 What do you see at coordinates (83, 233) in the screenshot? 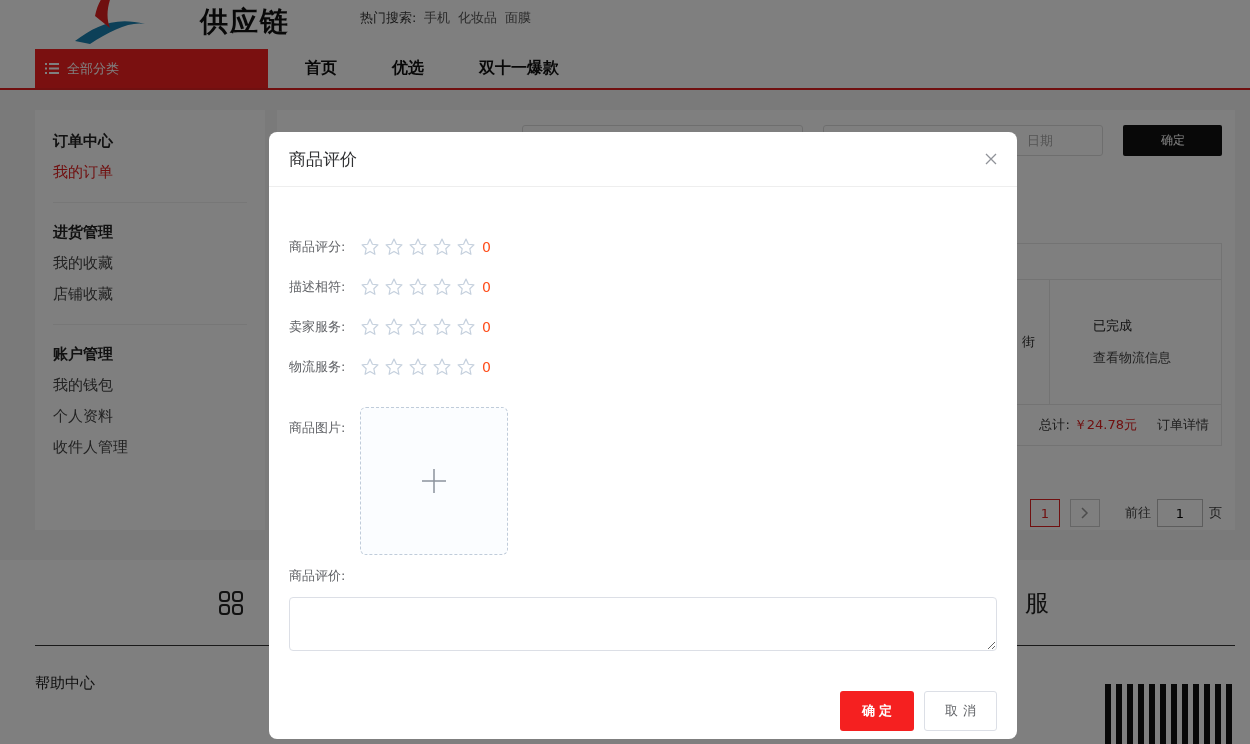
I see `sidebar-group-title: 进货管理` at bounding box center [83, 233].